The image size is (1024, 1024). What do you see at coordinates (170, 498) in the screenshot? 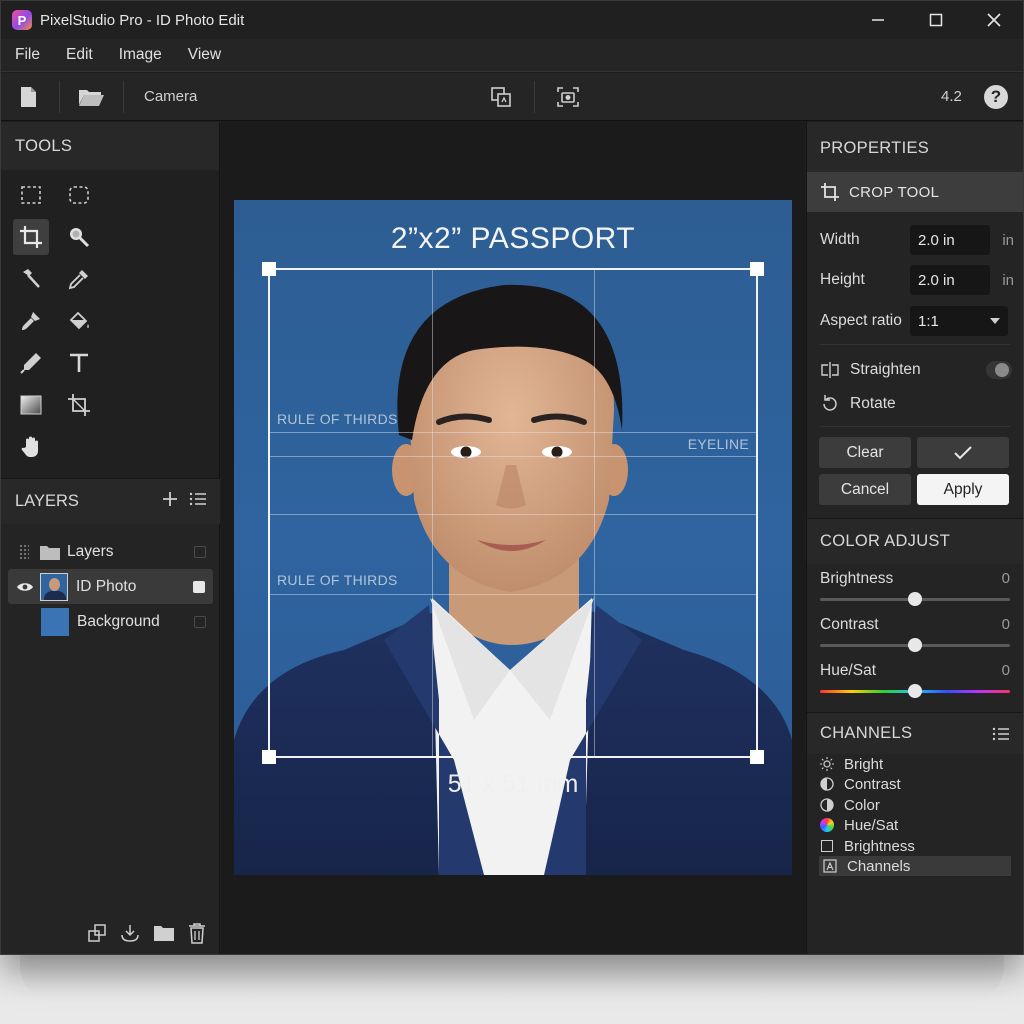
I see `plus-icon` at bounding box center [170, 498].